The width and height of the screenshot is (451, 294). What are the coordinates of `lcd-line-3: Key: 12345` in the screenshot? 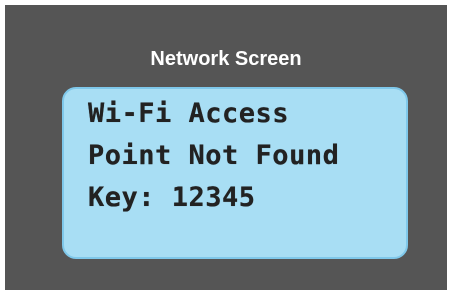 It's located at (172, 197).